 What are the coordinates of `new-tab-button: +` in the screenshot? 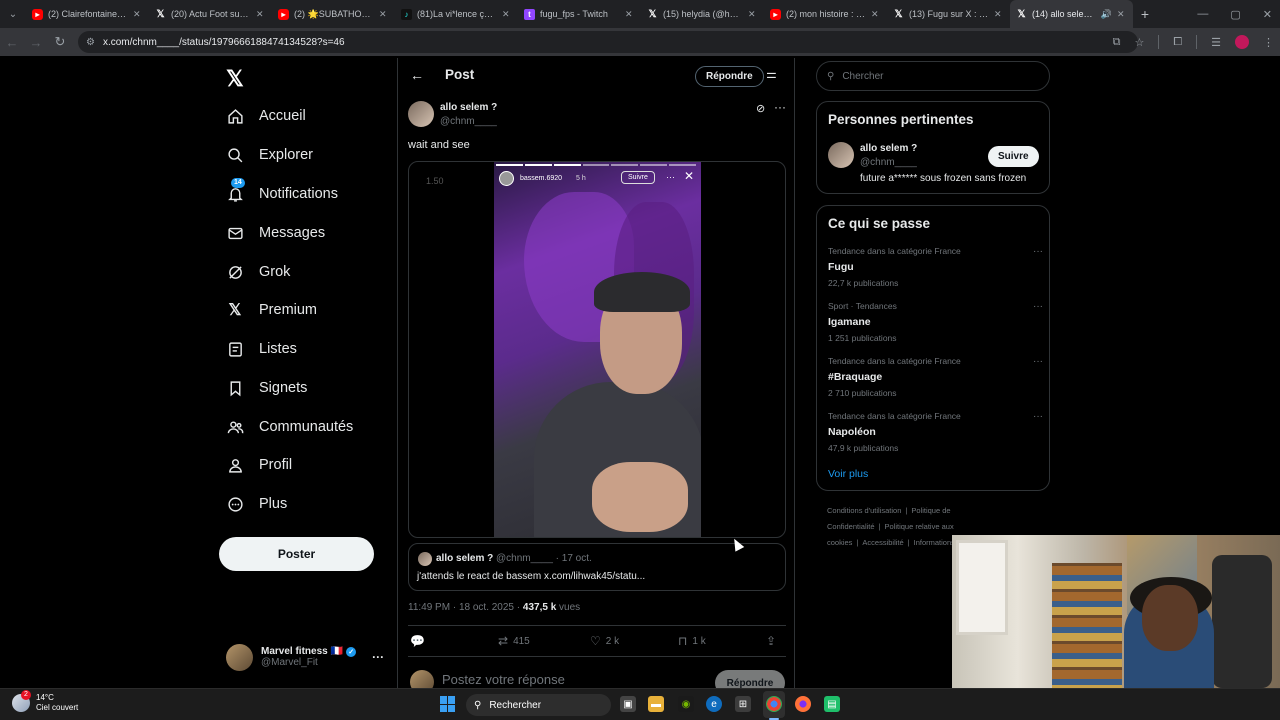 It's located at (1145, 14).